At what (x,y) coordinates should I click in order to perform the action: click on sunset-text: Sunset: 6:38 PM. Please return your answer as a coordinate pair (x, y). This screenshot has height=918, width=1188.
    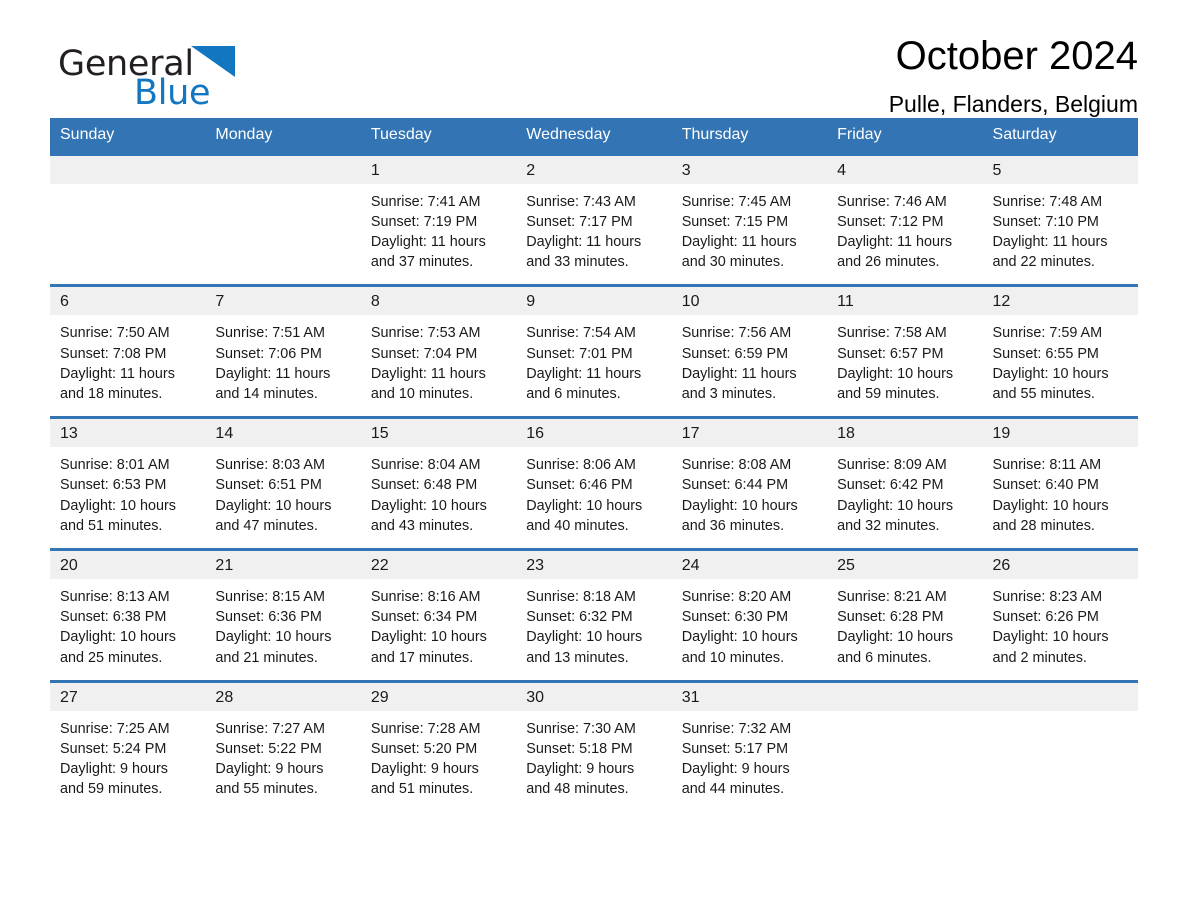
    Looking at the image, I should click on (113, 617).